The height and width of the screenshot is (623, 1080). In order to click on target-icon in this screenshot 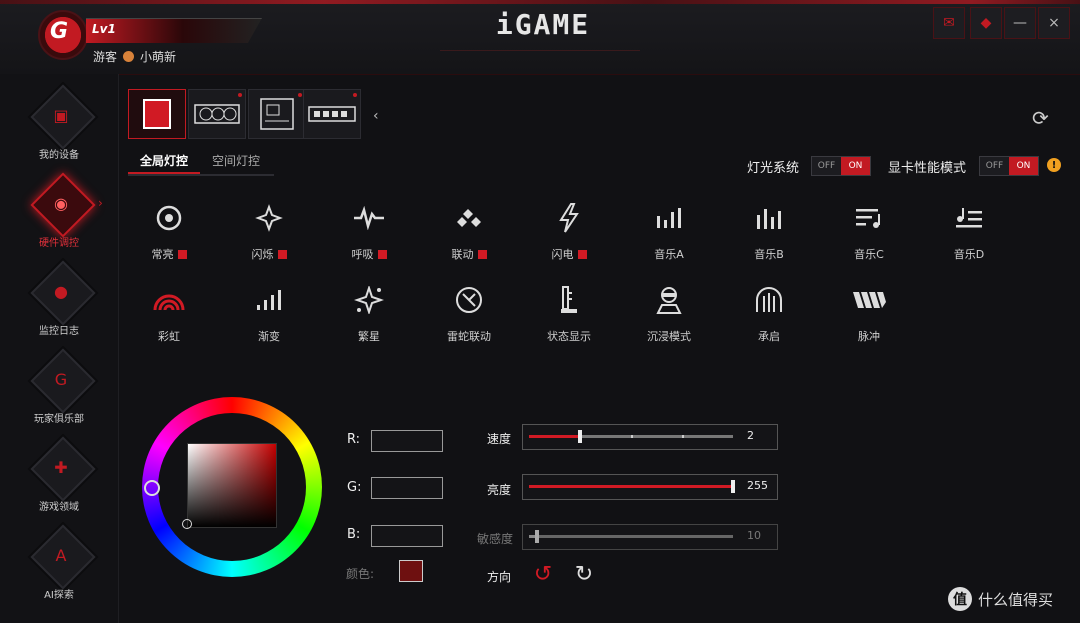, I will do `click(169, 218)`.